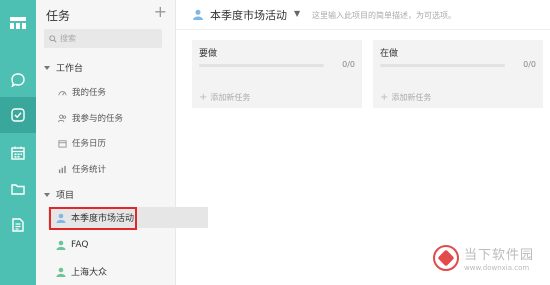 The height and width of the screenshot is (285, 550). I want to click on nav-label: 任务统计, so click(89, 170).